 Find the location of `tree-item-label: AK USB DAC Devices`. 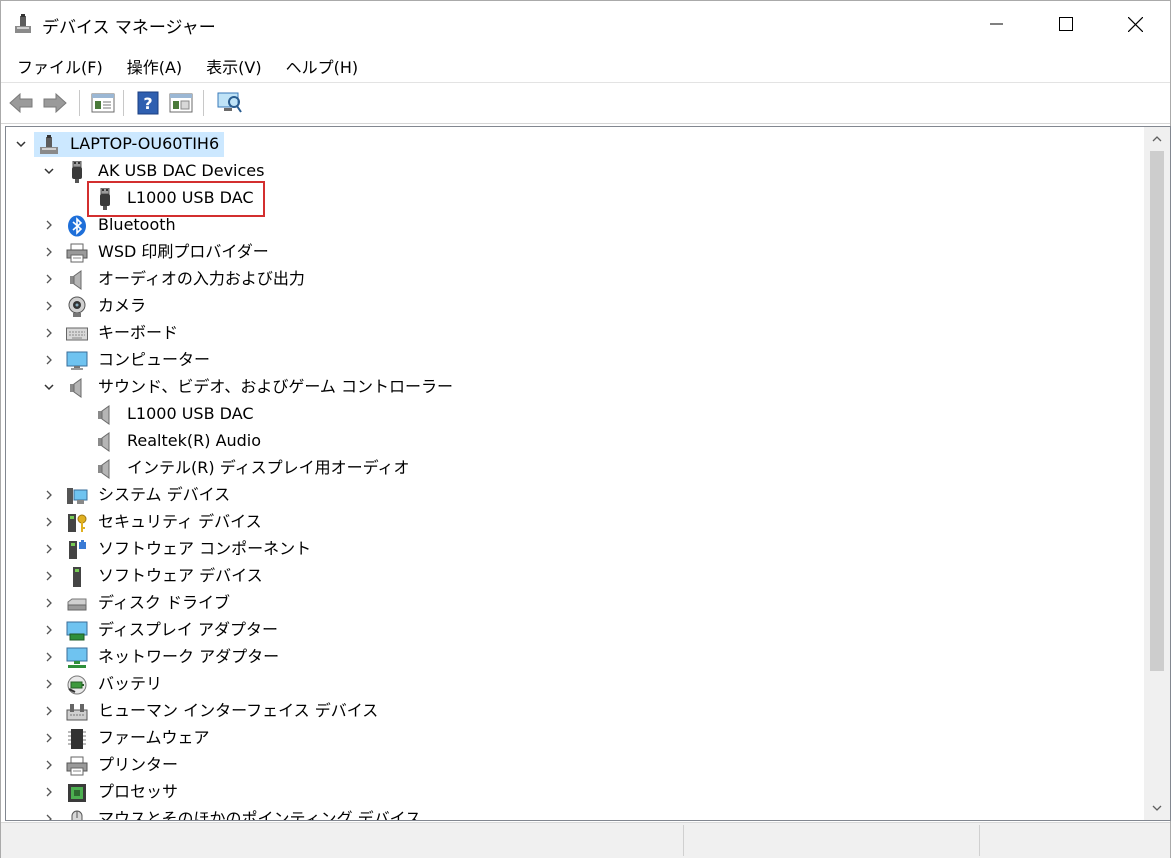

tree-item-label: AK USB DAC Devices is located at coordinates (181, 170).